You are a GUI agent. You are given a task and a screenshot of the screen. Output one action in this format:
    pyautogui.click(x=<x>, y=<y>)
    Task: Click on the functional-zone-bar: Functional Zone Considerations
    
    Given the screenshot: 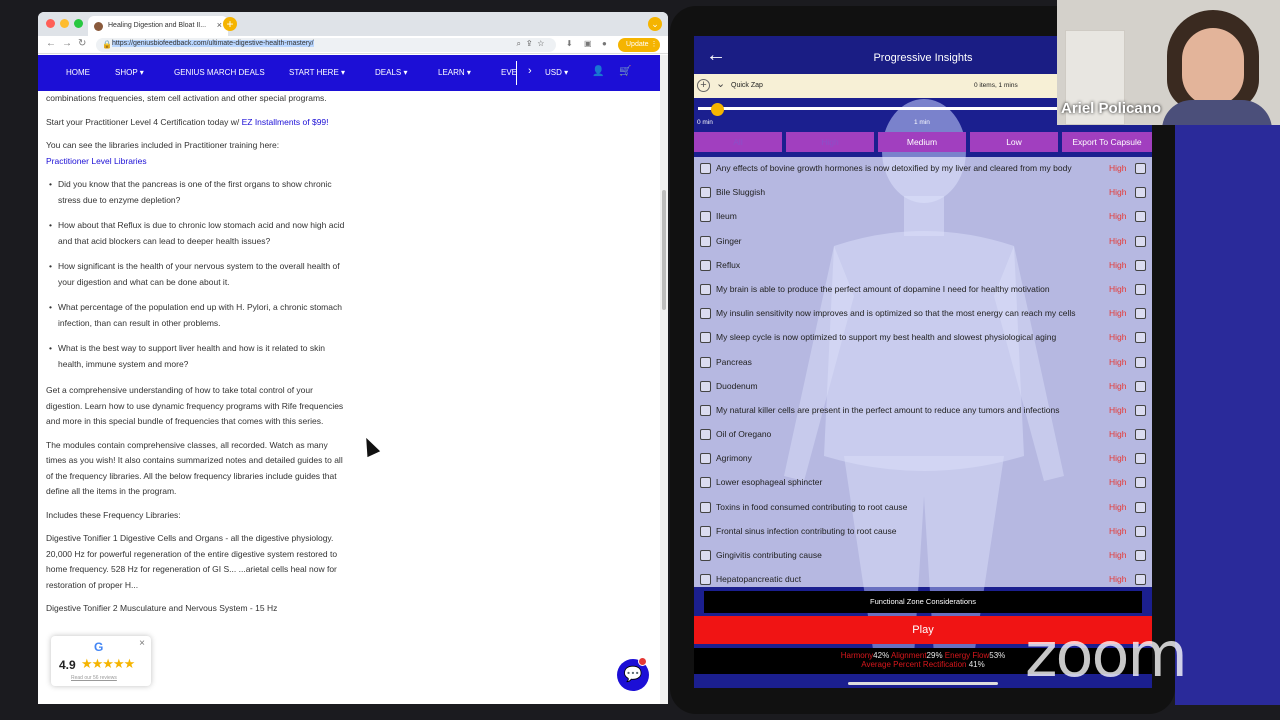 What is the action you would take?
    pyautogui.click(x=923, y=602)
    